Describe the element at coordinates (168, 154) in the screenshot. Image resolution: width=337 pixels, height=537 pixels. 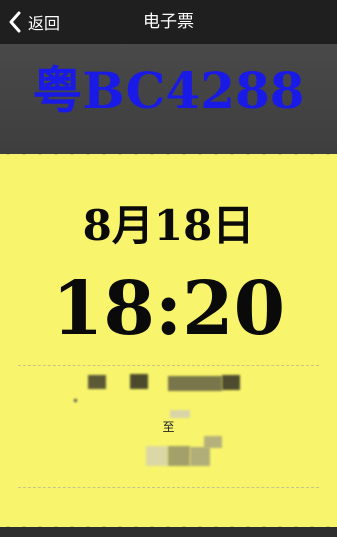
I see `ticket-edge-top` at that location.